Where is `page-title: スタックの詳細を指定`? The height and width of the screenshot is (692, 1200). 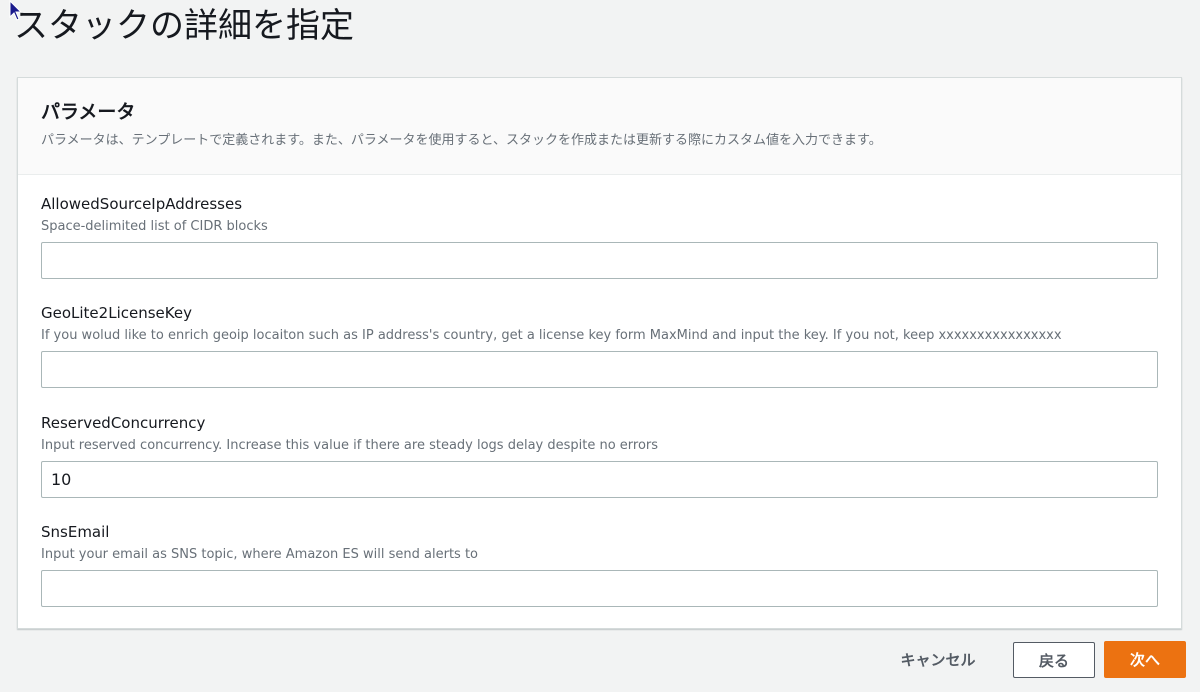 page-title: スタックの詳細を指定 is located at coordinates (184, 26).